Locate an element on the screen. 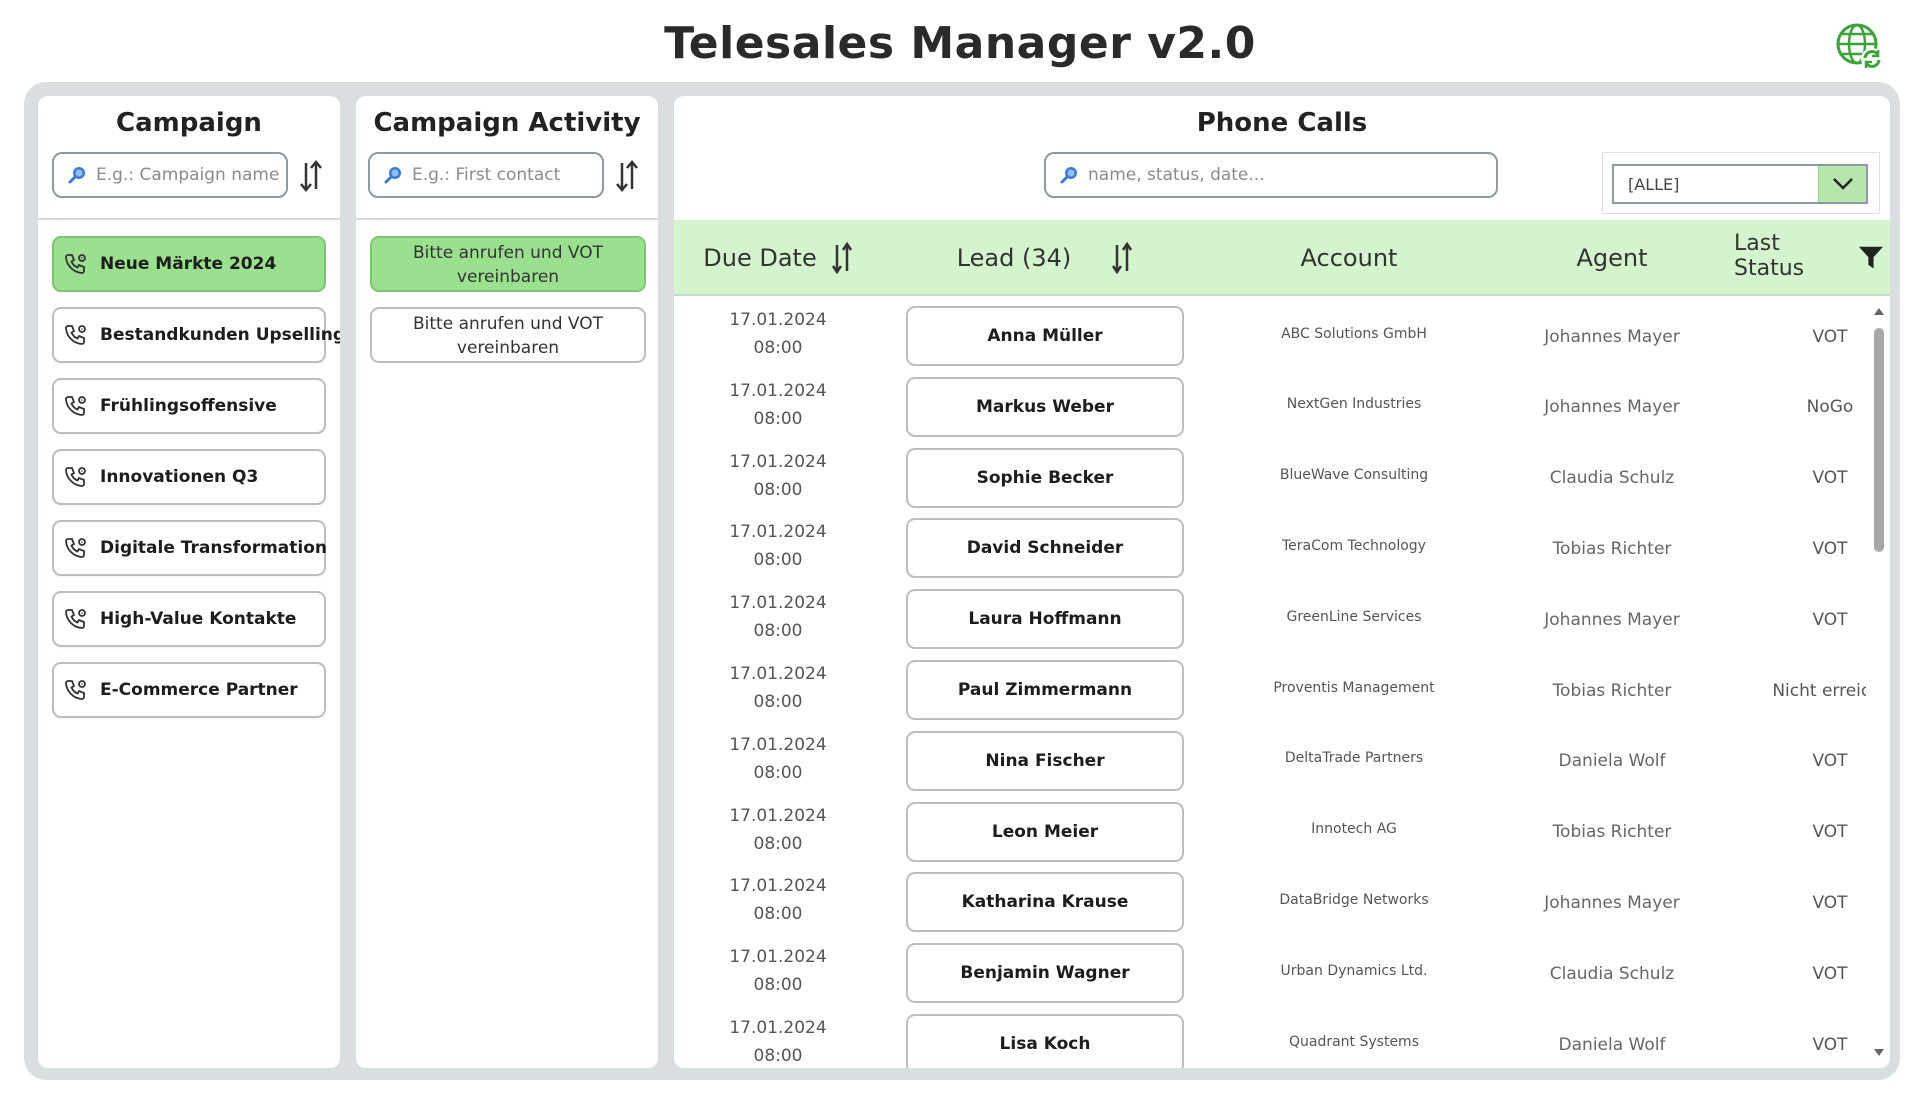  lead-button: Benjamin Wagner is located at coordinates (1045, 973).